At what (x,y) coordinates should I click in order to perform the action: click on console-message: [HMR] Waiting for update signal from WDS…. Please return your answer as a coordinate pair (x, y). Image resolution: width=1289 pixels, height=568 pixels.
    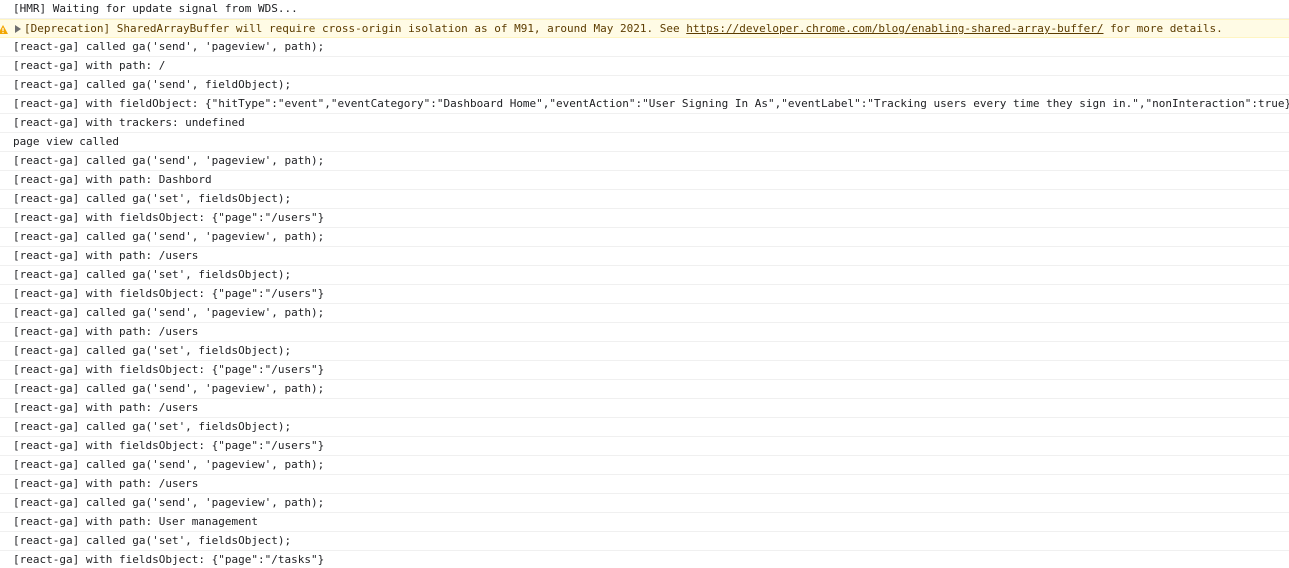
    Looking at the image, I should click on (644, 9).